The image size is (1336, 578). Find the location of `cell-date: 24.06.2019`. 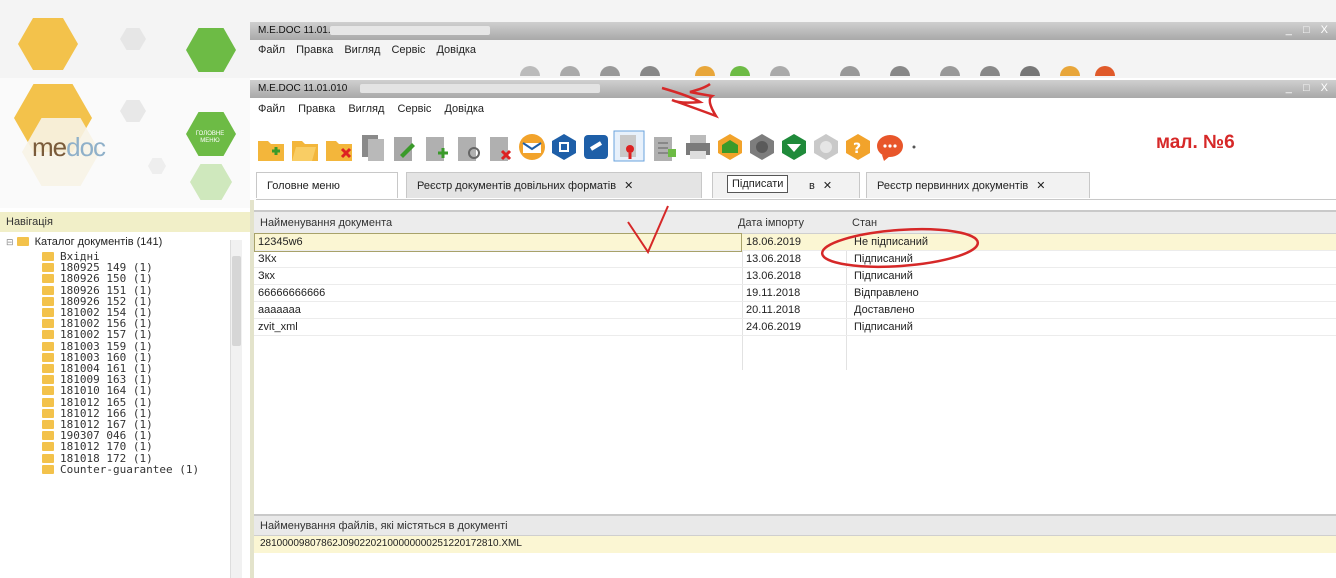

cell-date: 24.06.2019 is located at coordinates (774, 327).